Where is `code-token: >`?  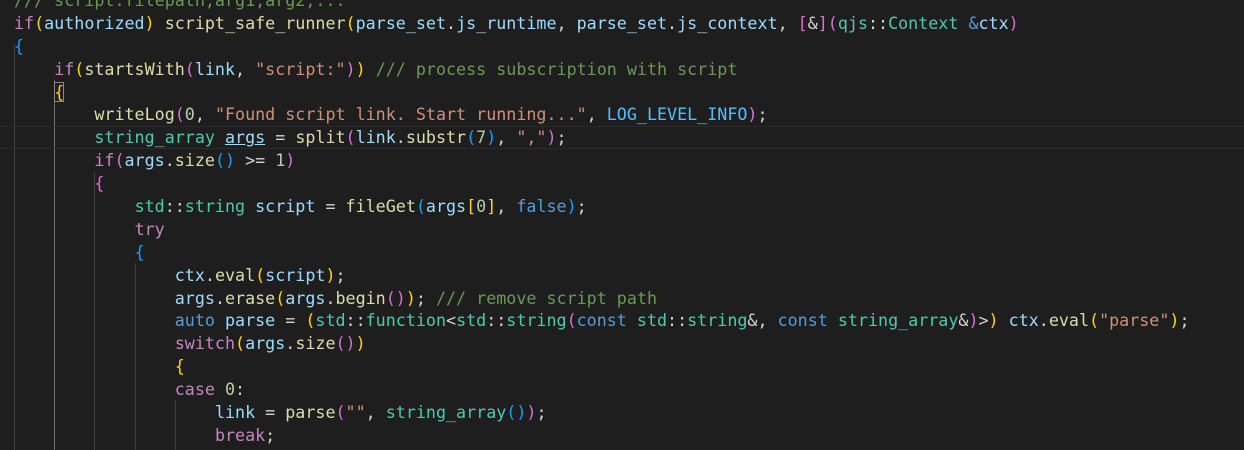
code-token: > is located at coordinates (983, 320).